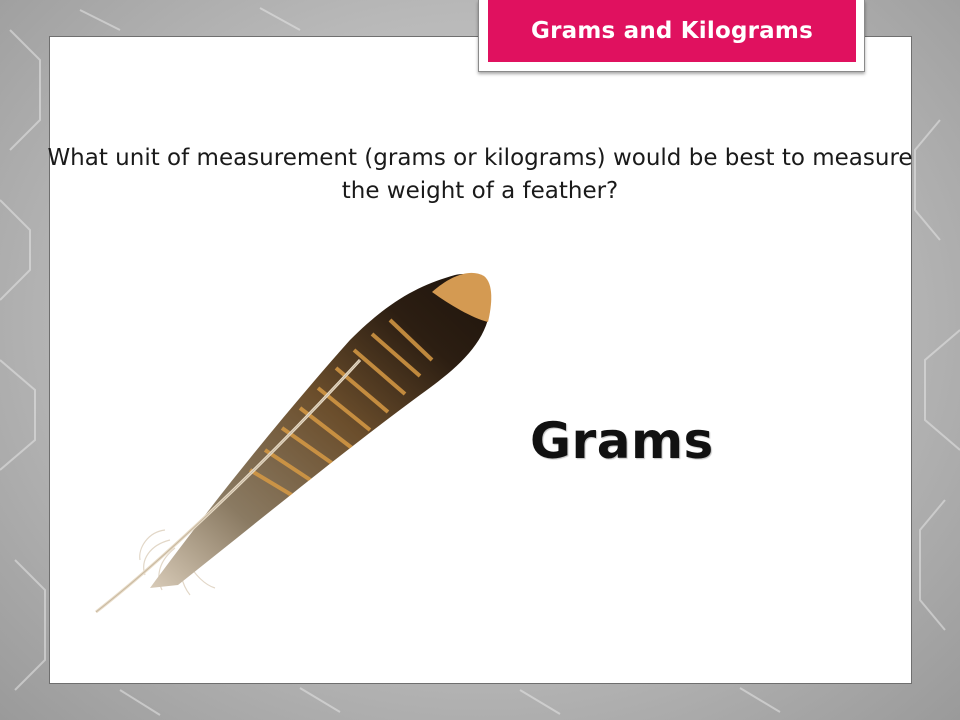  I want to click on title-tab: Grams and Kilograms, so click(671, 36).